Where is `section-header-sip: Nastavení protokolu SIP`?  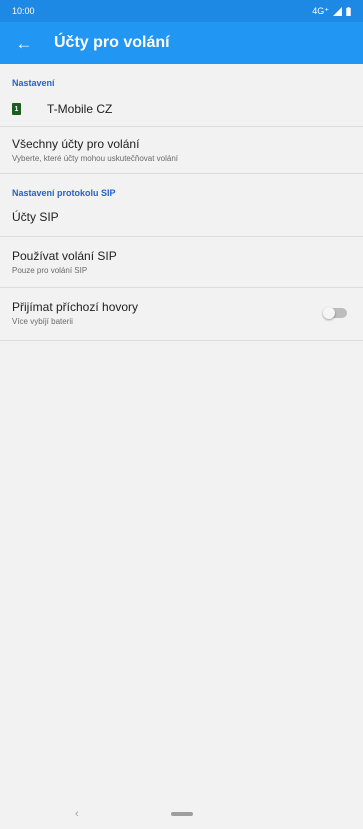 section-header-sip: Nastavení protokolu SIP is located at coordinates (64, 193).